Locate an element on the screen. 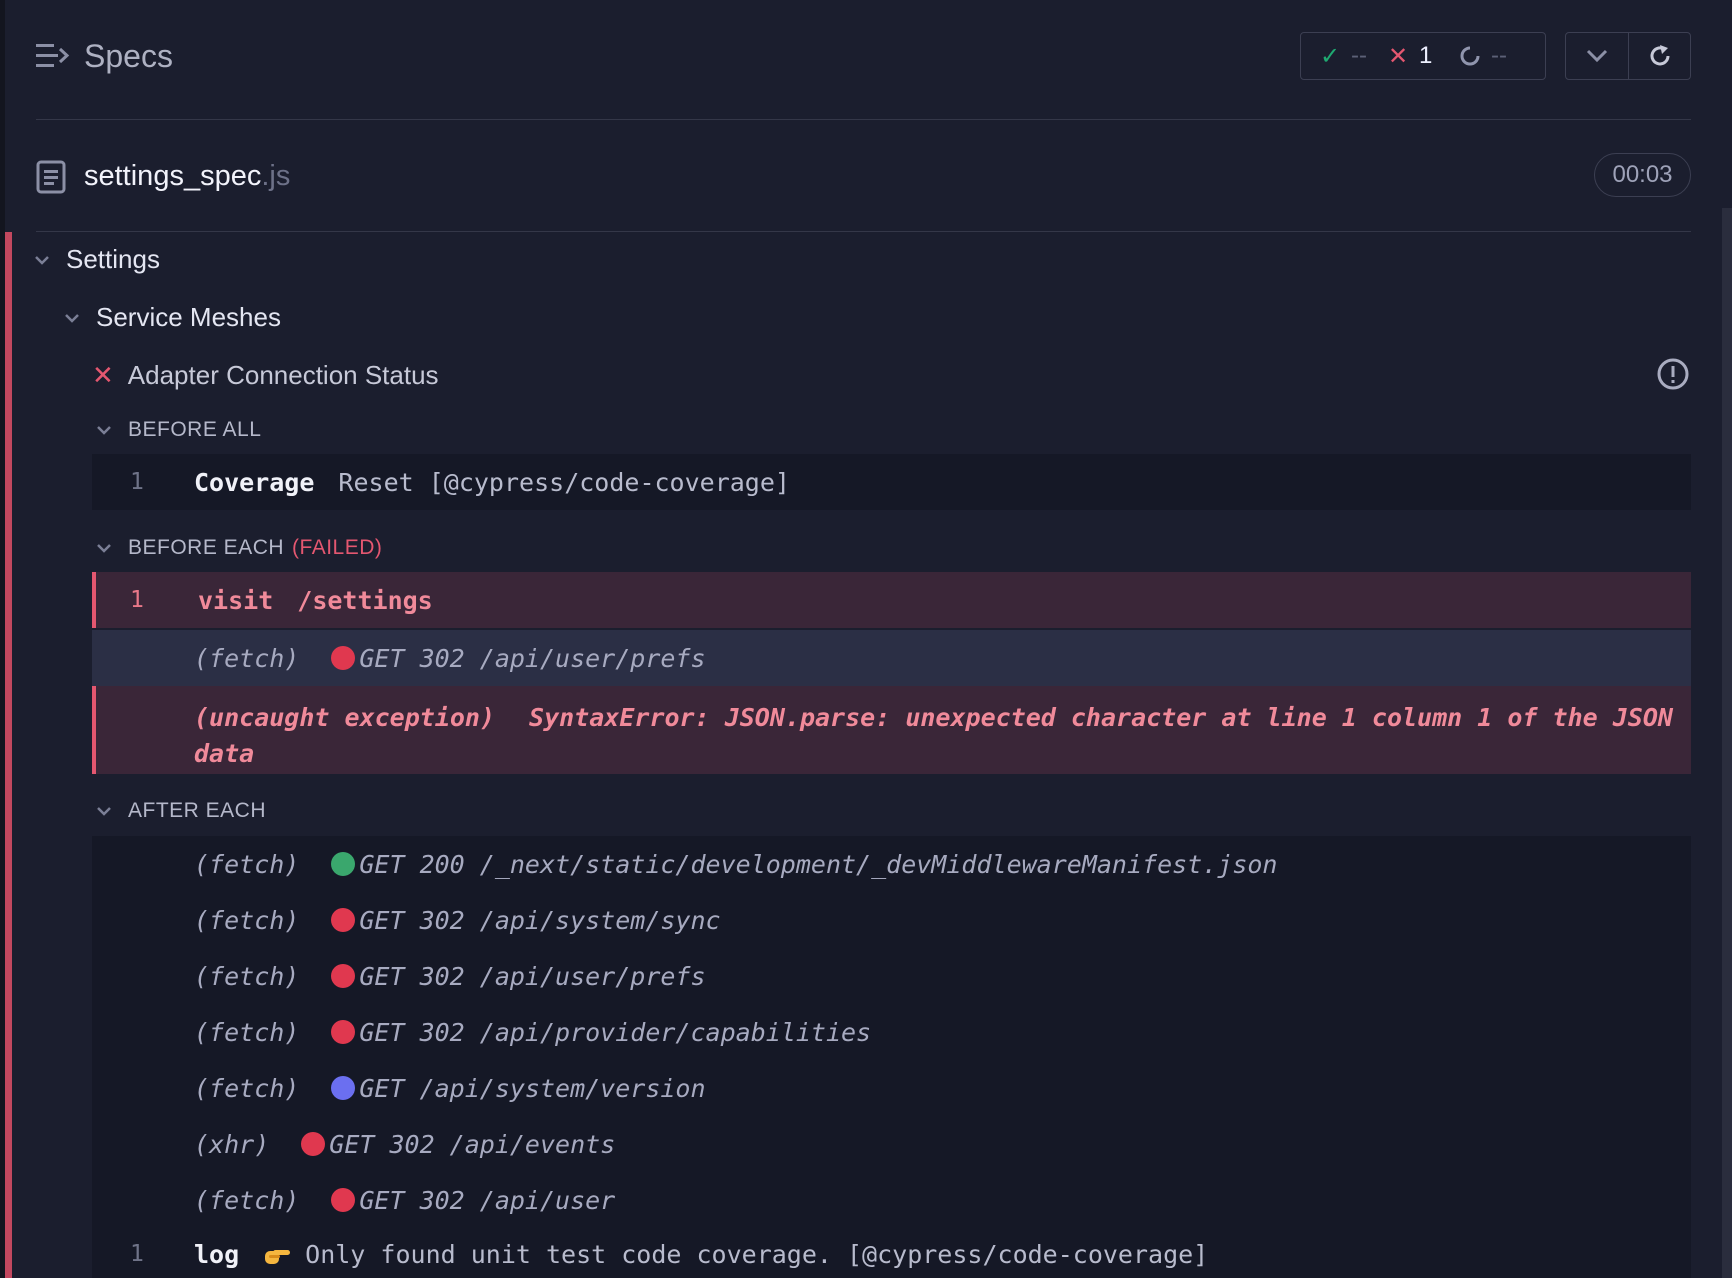 This screenshot has width=1732, height=1278. command-message: Reset [@cypress/code-coverage] is located at coordinates (564, 482).